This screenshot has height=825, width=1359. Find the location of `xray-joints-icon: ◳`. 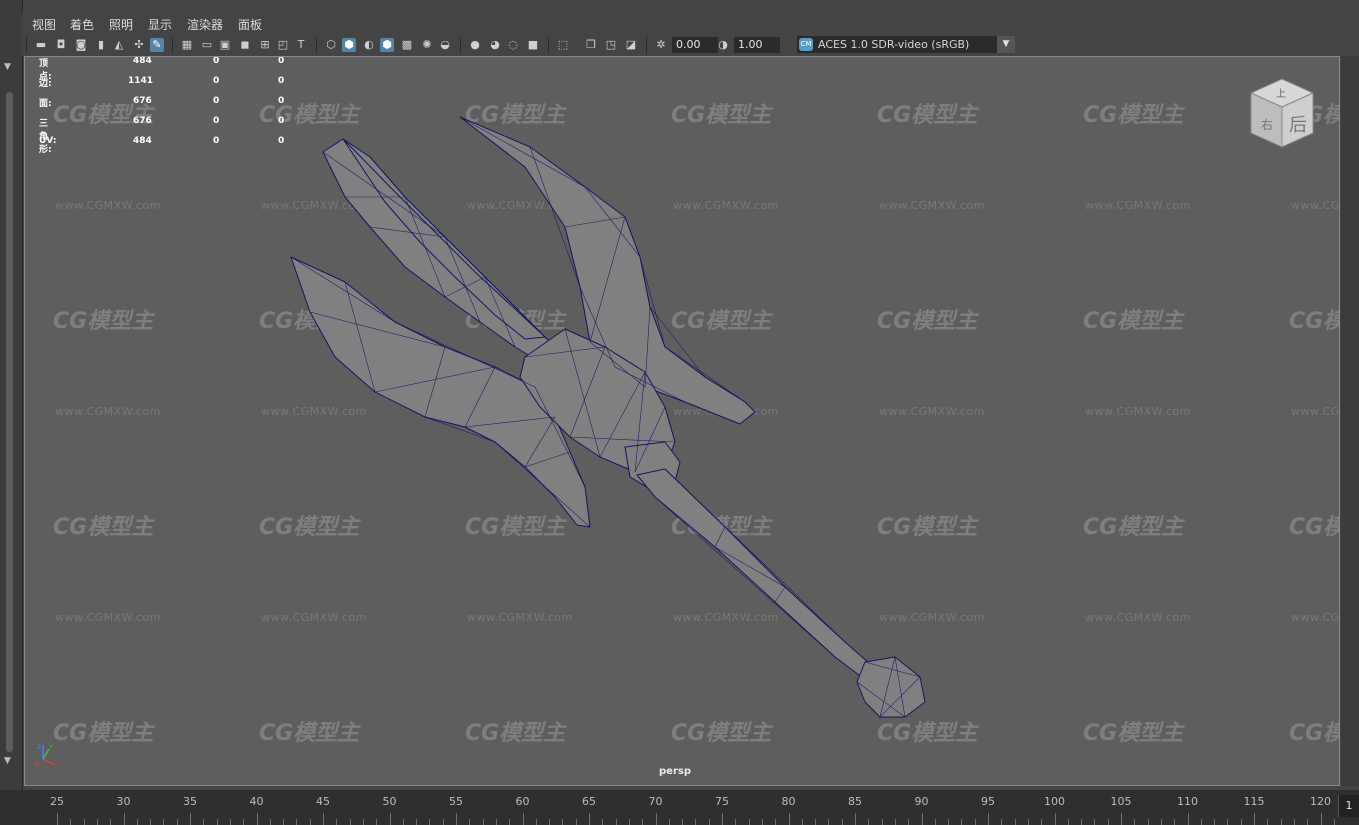

xray-joints-icon: ◳ is located at coordinates (611, 45).